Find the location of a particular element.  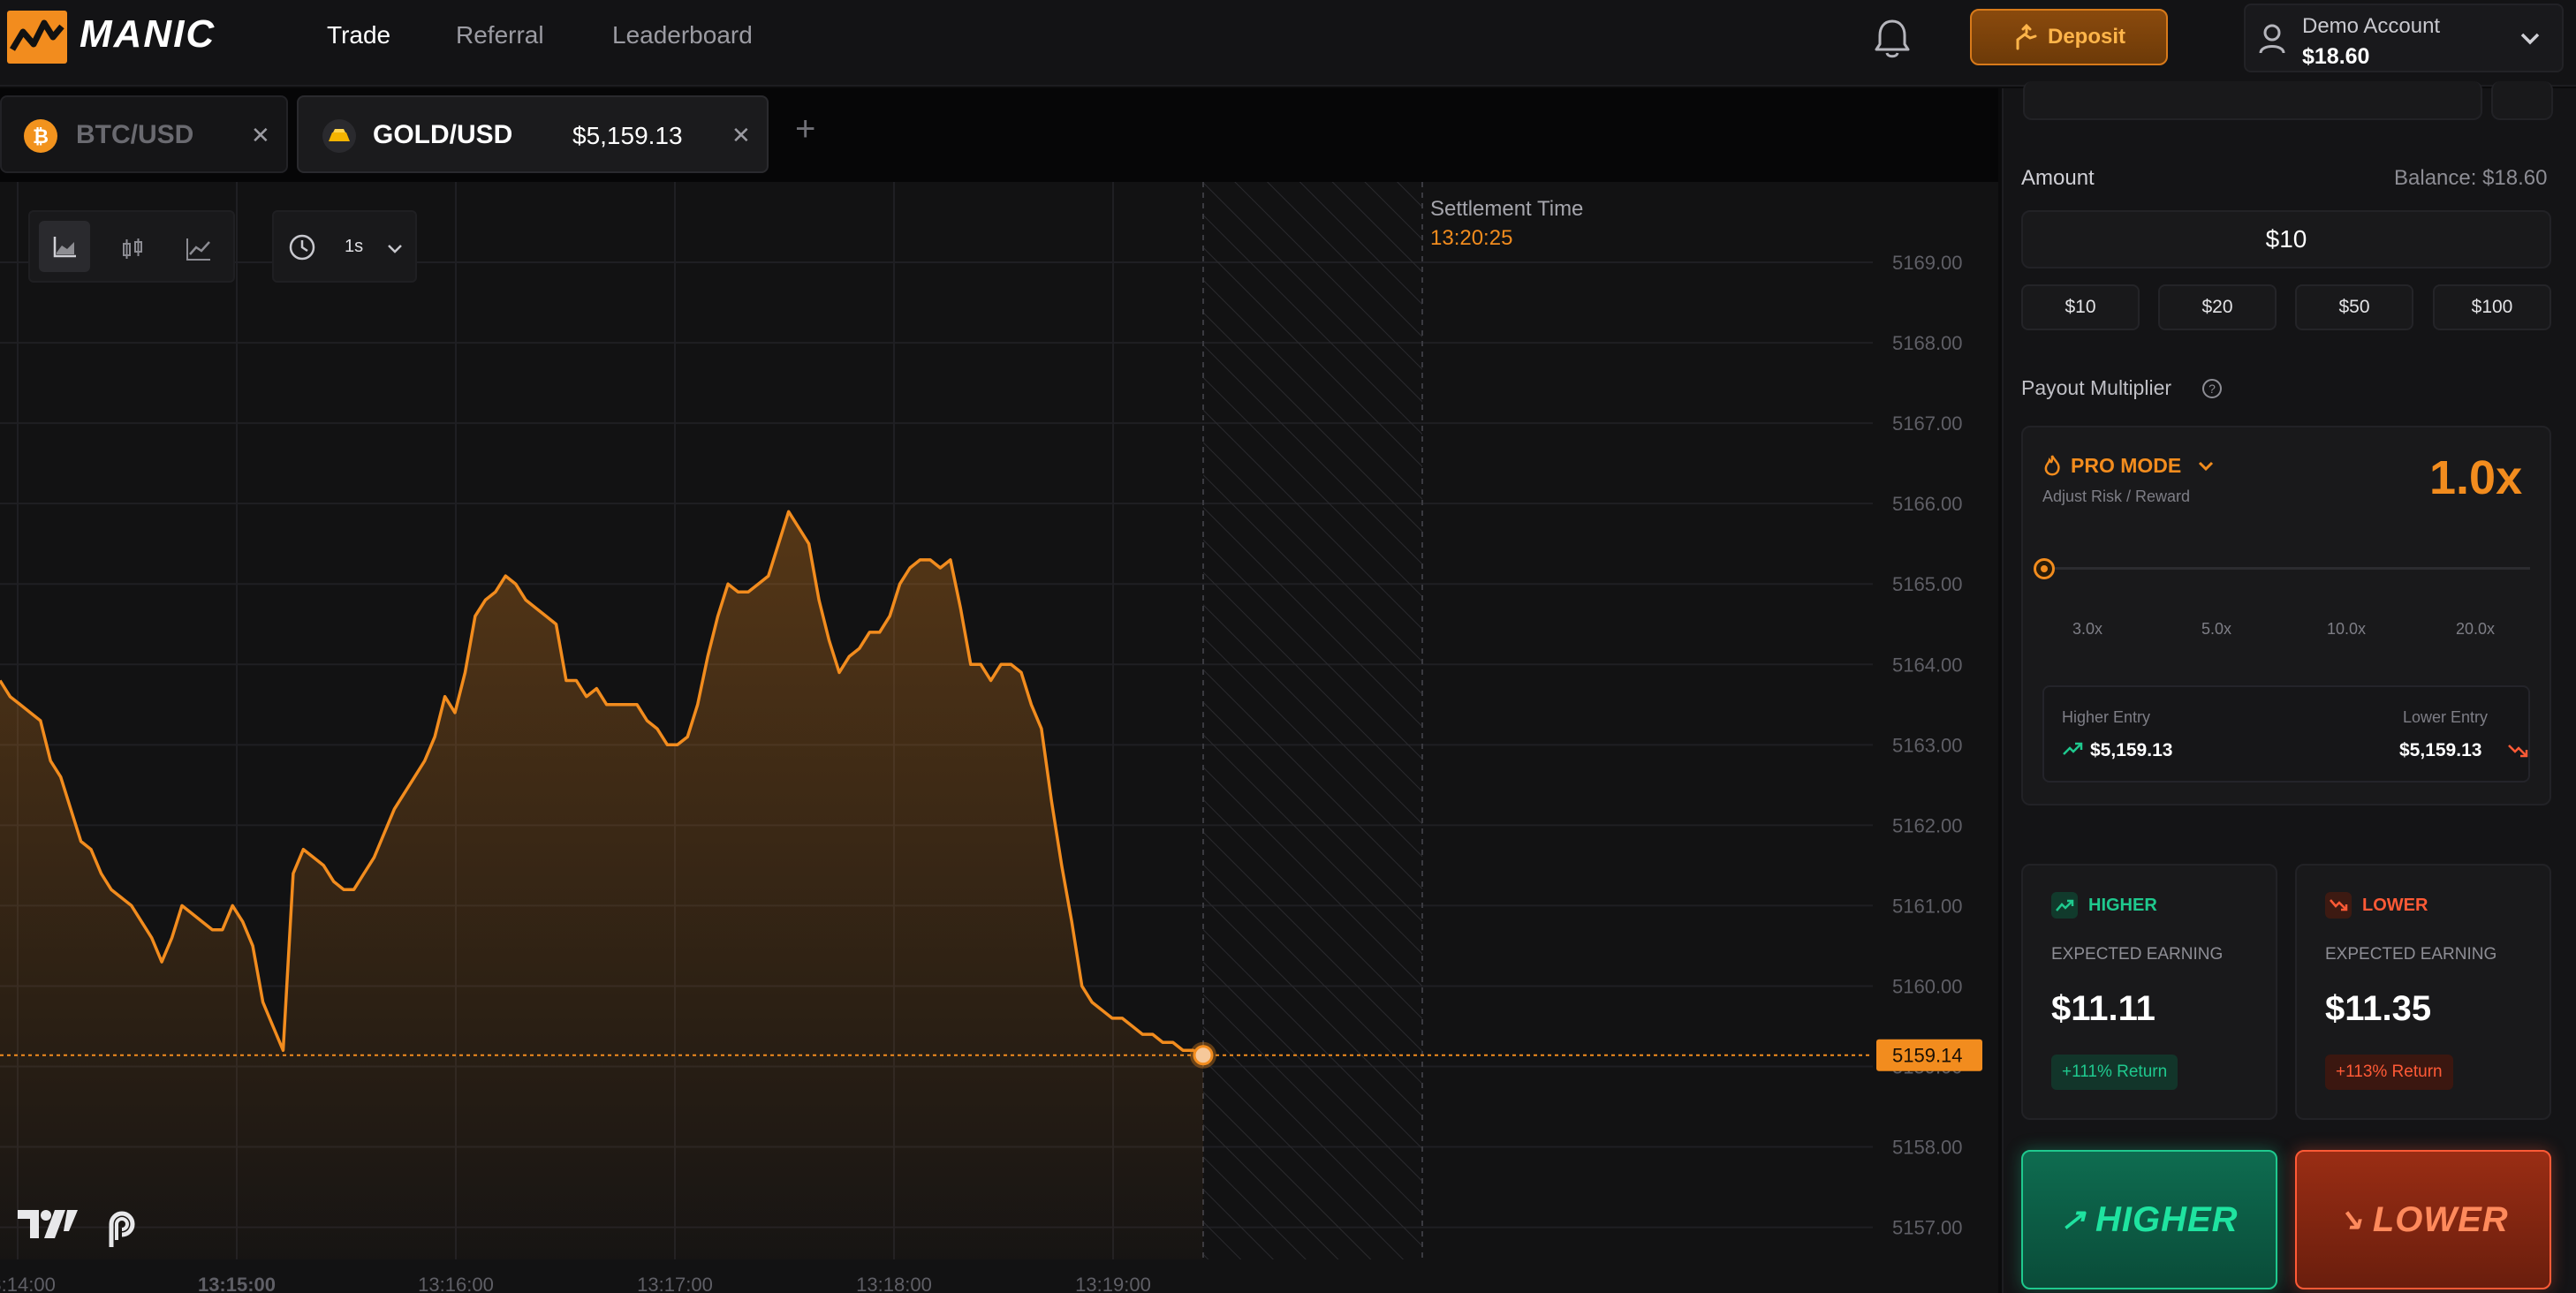

settlement-zone is located at coordinates (1312, 720).